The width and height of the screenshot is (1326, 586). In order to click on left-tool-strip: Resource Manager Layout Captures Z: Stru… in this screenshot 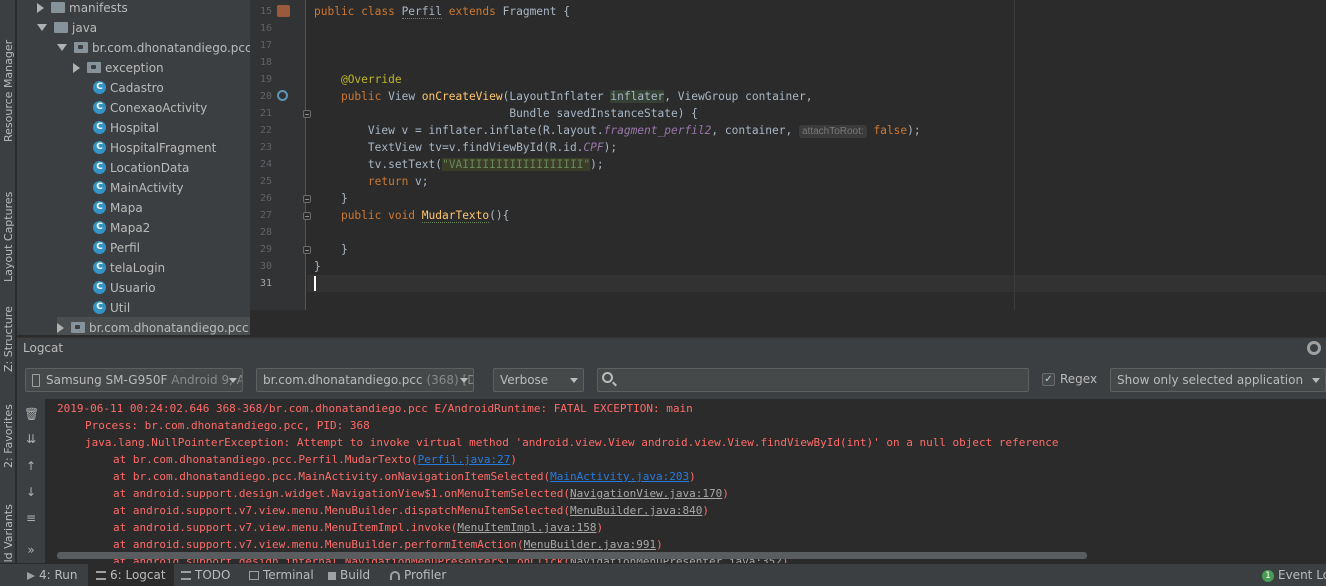, I will do `click(8, 290)`.